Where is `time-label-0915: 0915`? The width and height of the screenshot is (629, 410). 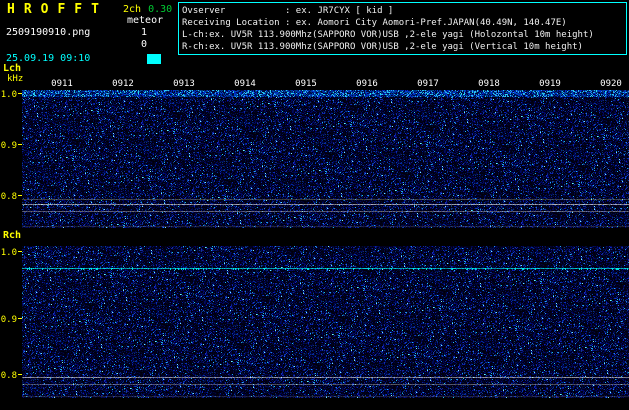
time-label-0915: 0915 is located at coordinates (306, 84).